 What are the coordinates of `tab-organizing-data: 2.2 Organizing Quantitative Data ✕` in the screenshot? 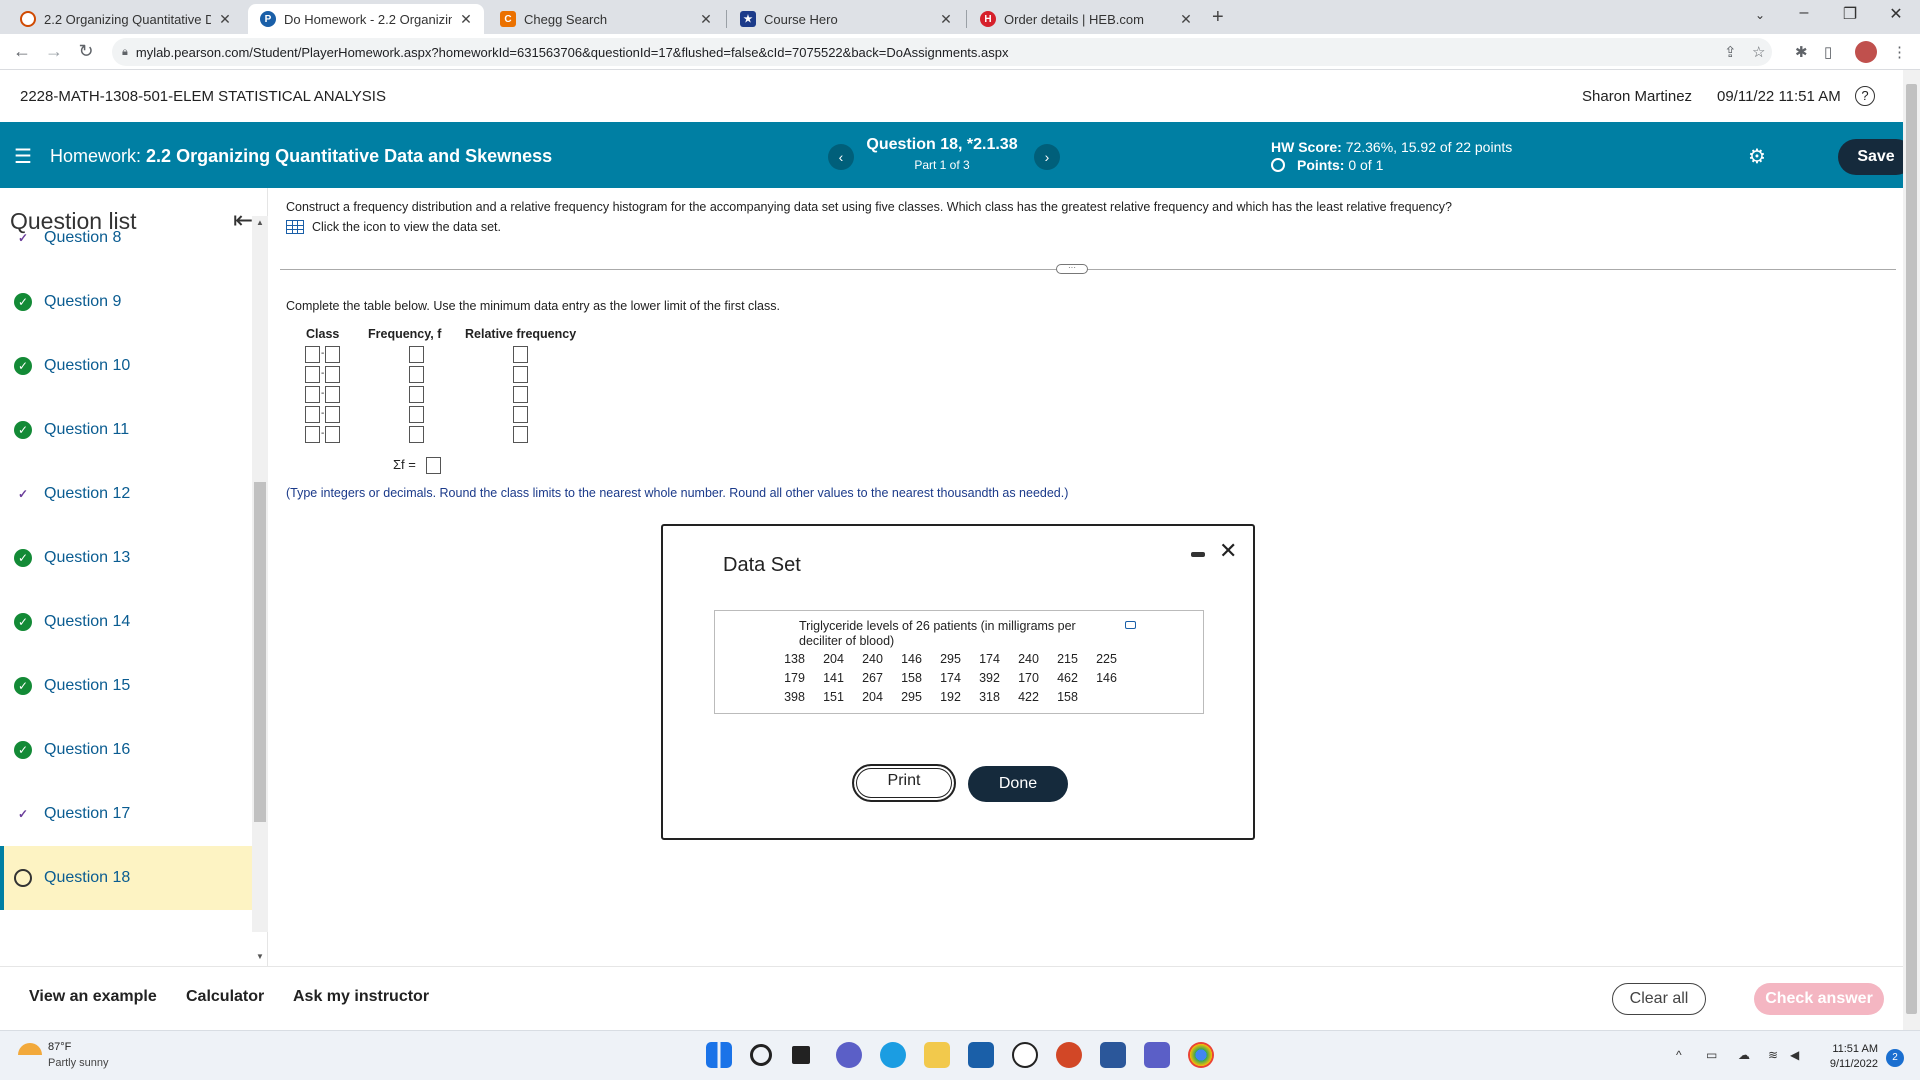 It's located at (125, 19).